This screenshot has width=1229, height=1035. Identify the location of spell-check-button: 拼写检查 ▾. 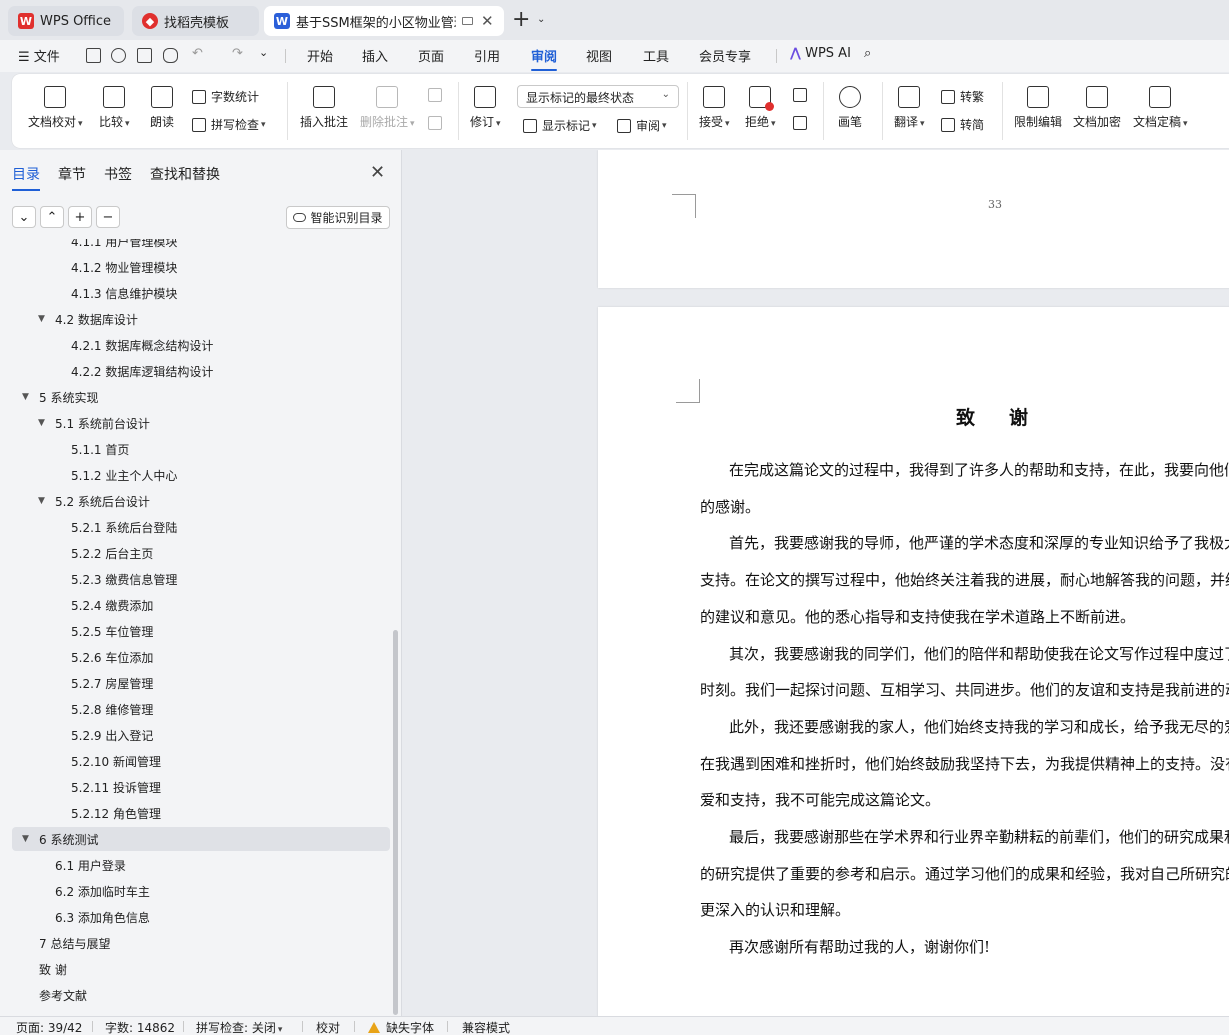
(229, 124).